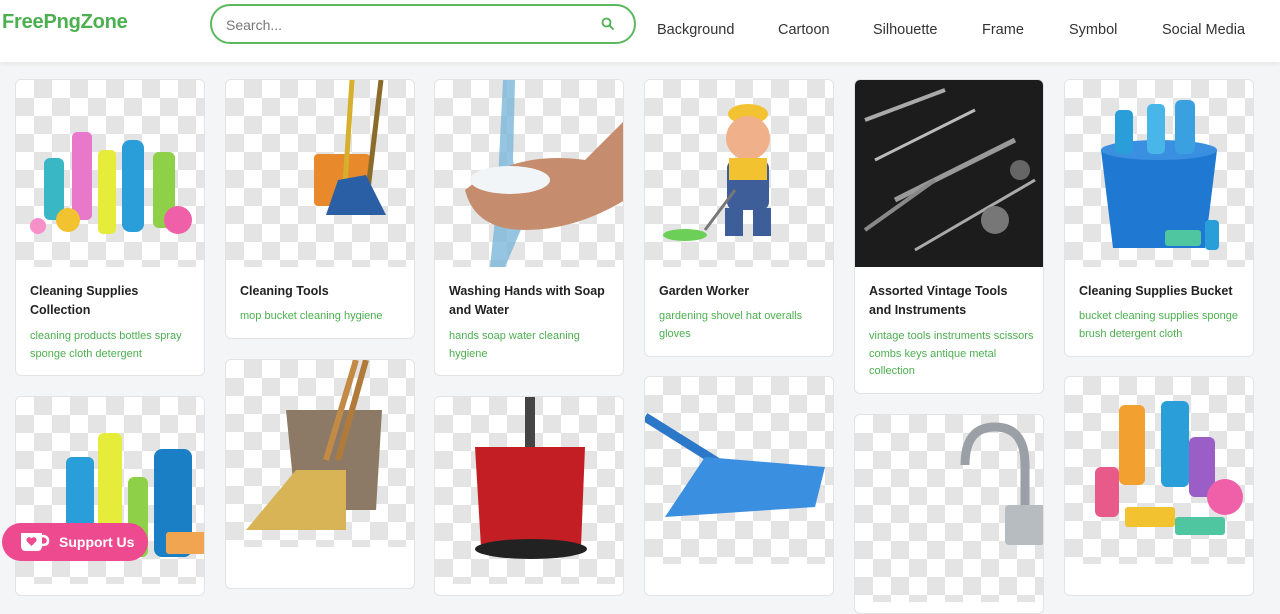 The height and width of the screenshot is (614, 1280). Describe the element at coordinates (350, 147) in the screenshot. I see `mop-bucket-image` at that location.